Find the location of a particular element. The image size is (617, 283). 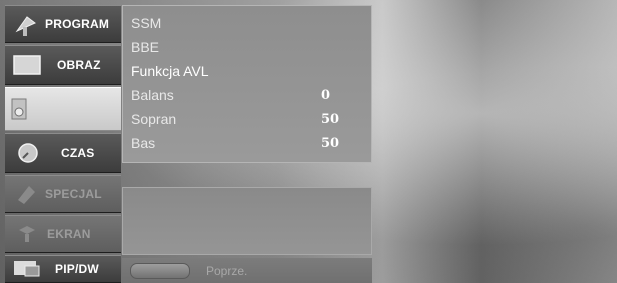

navigation-hint-bar: Poprze. is located at coordinates (247, 270).